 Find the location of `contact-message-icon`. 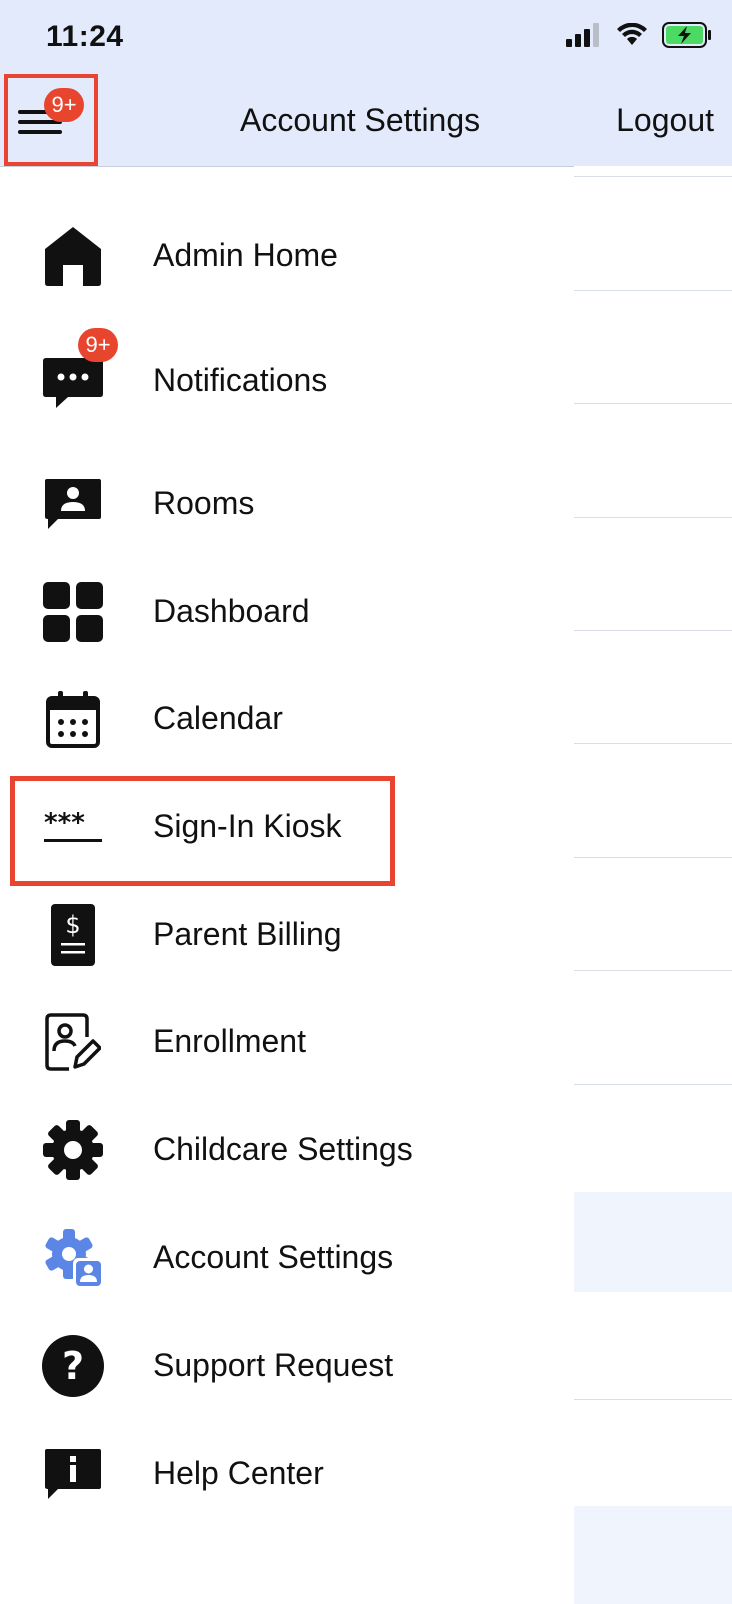

contact-message-icon is located at coordinates (73, 504).